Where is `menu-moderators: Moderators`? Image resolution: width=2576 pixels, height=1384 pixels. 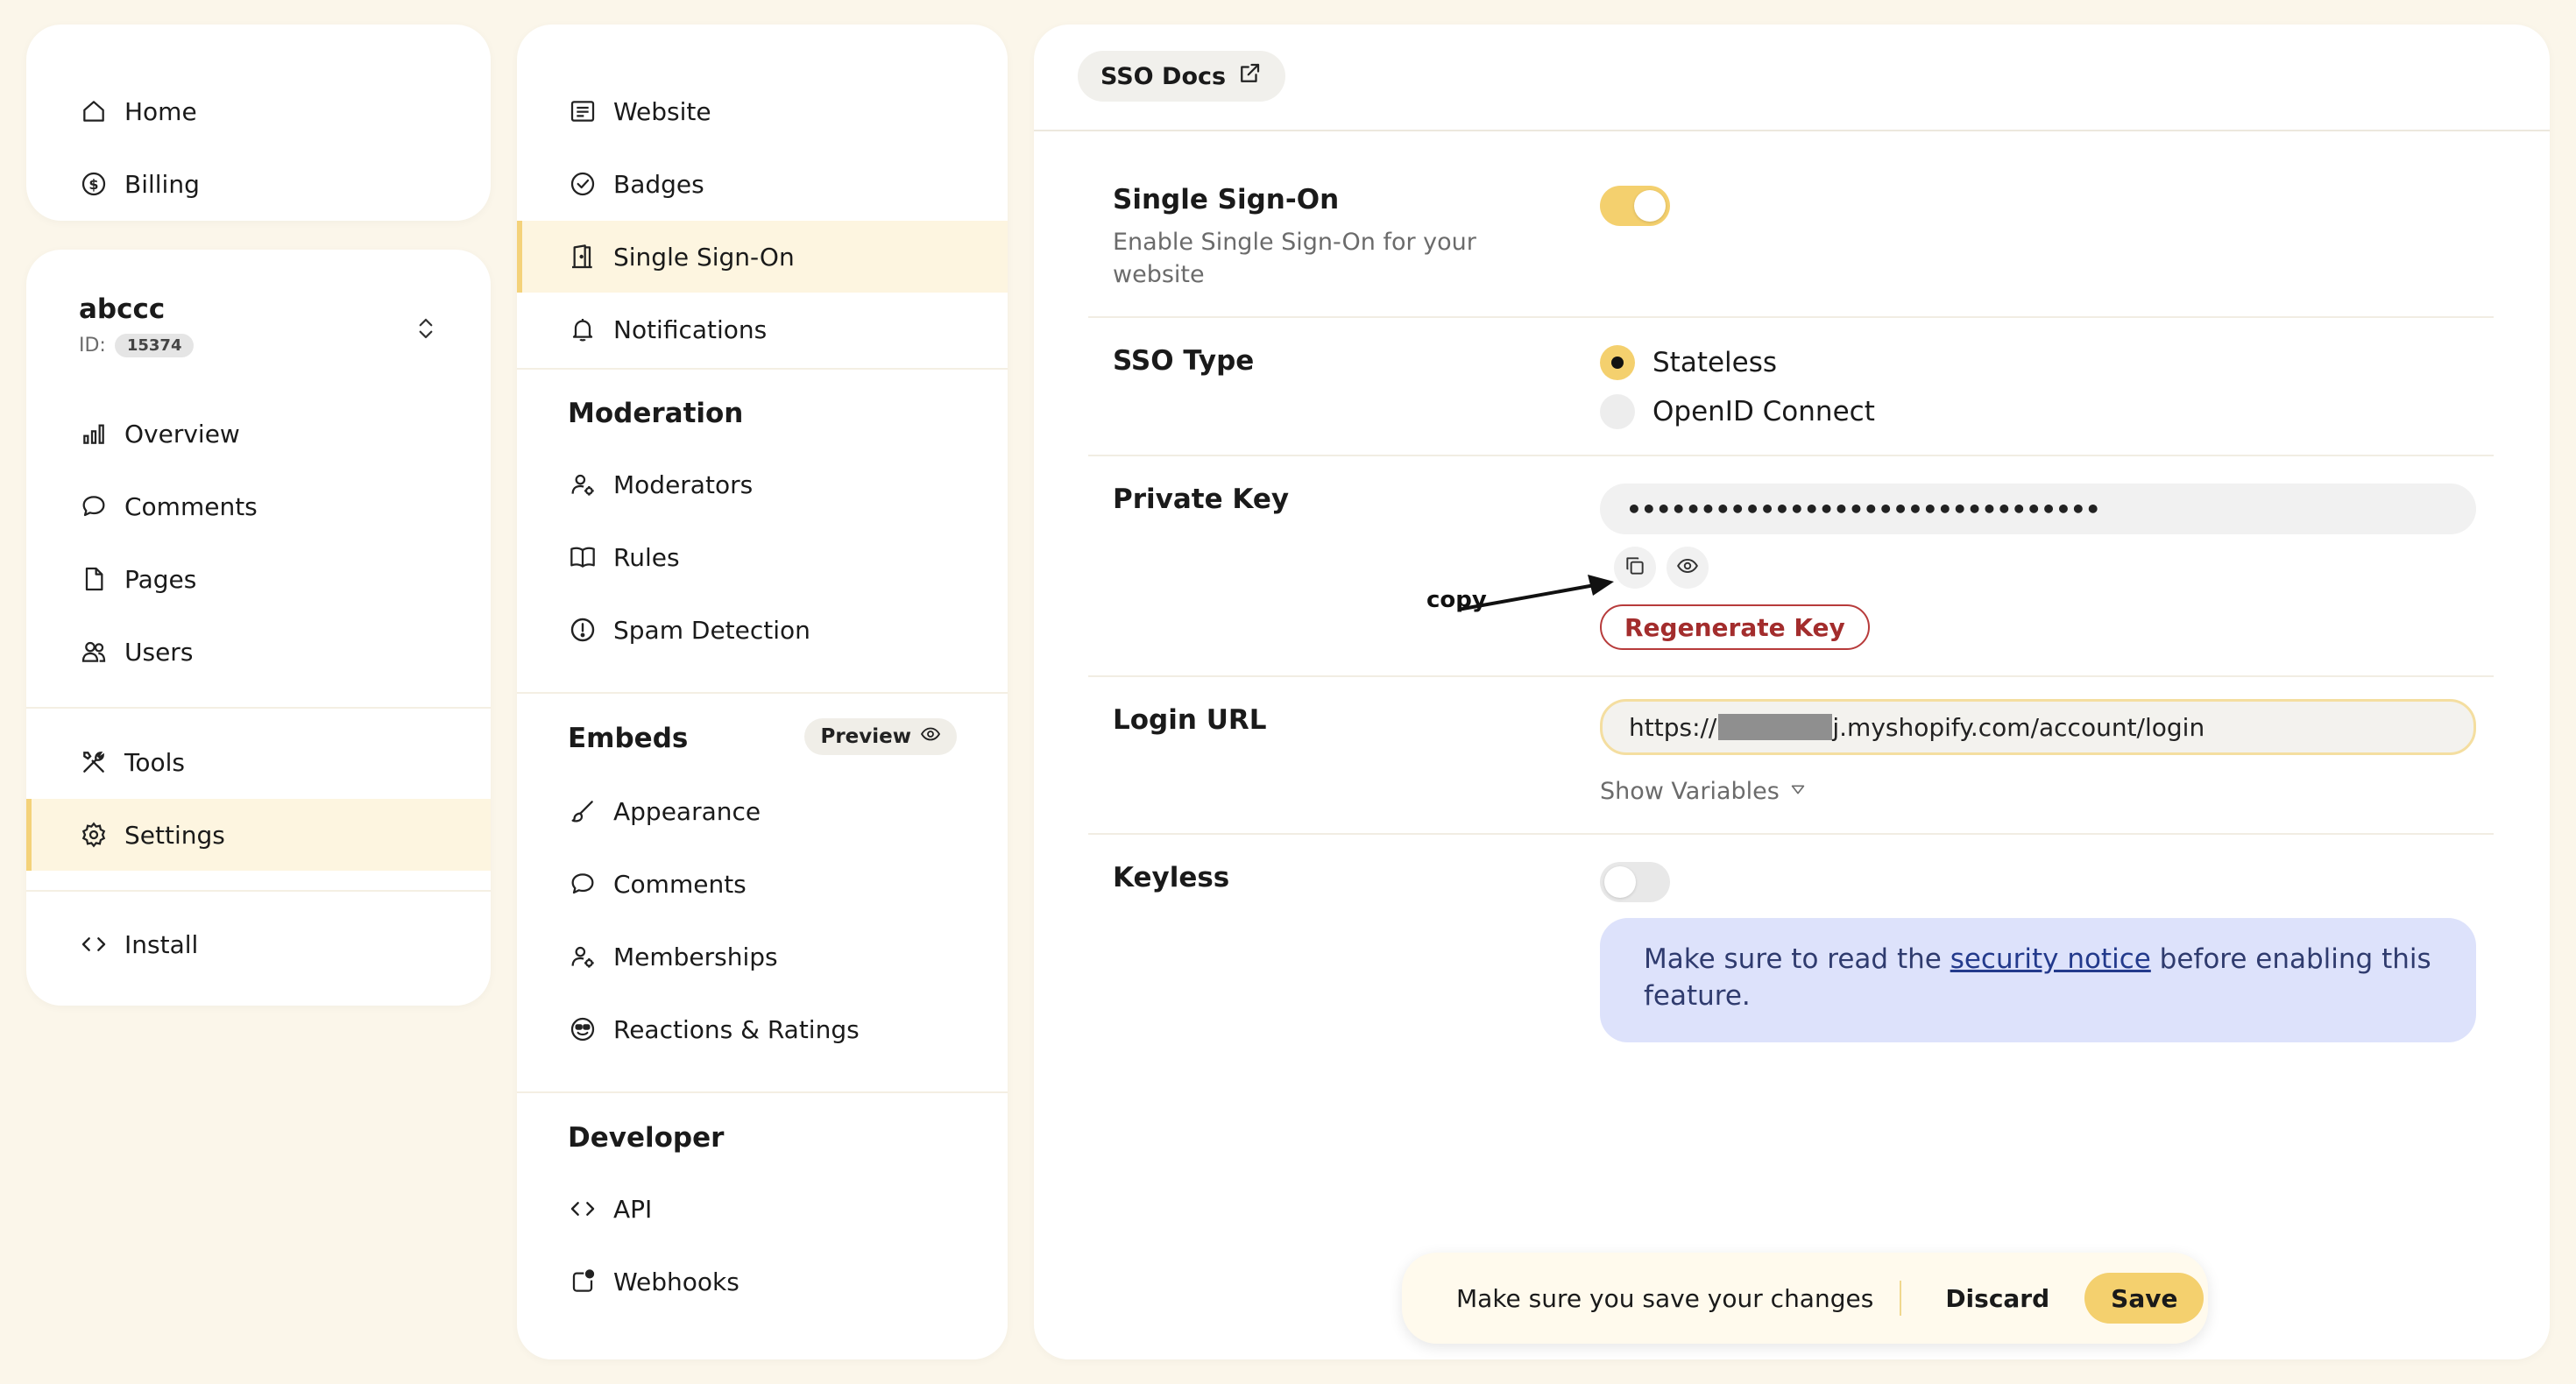 menu-moderators: Moderators is located at coordinates (762, 484).